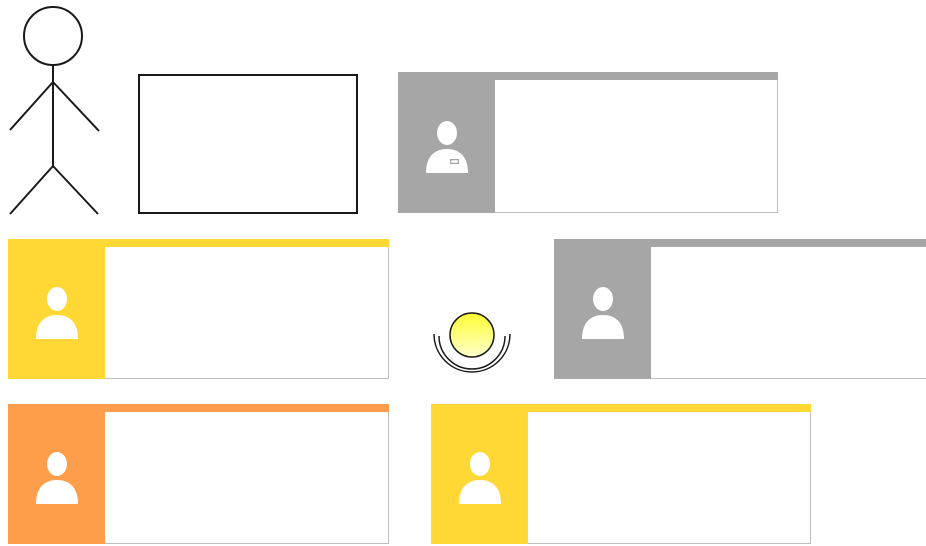 The width and height of the screenshot is (926, 546). I want to click on stick-figure-icon, so click(54, 110).